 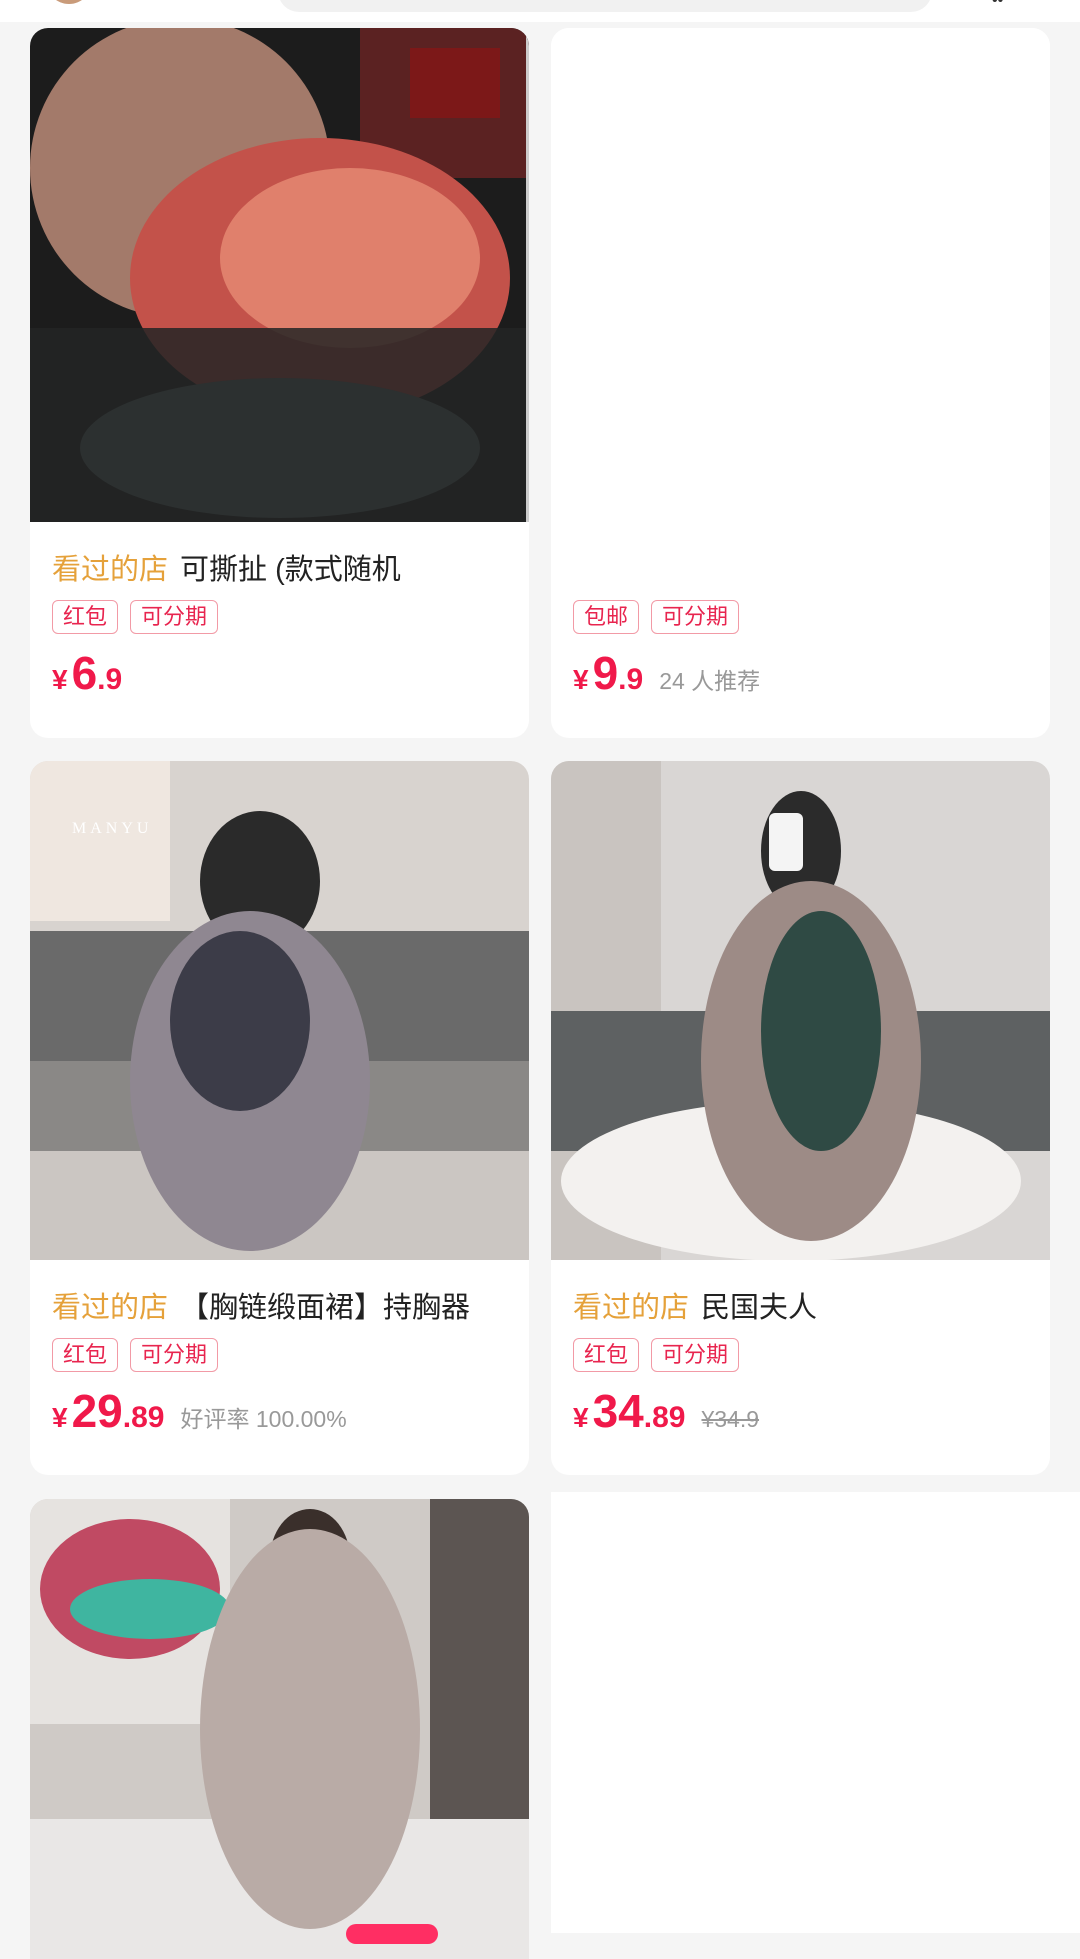 What do you see at coordinates (263, 1419) in the screenshot?
I see `positive-rating: 好评率 100.00%` at bounding box center [263, 1419].